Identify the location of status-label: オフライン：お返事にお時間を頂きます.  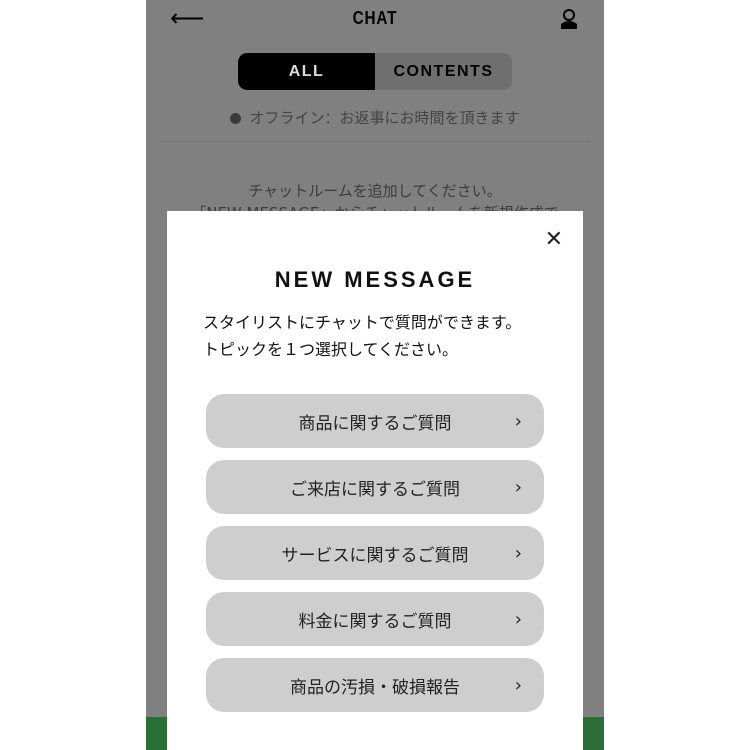
(384, 118).